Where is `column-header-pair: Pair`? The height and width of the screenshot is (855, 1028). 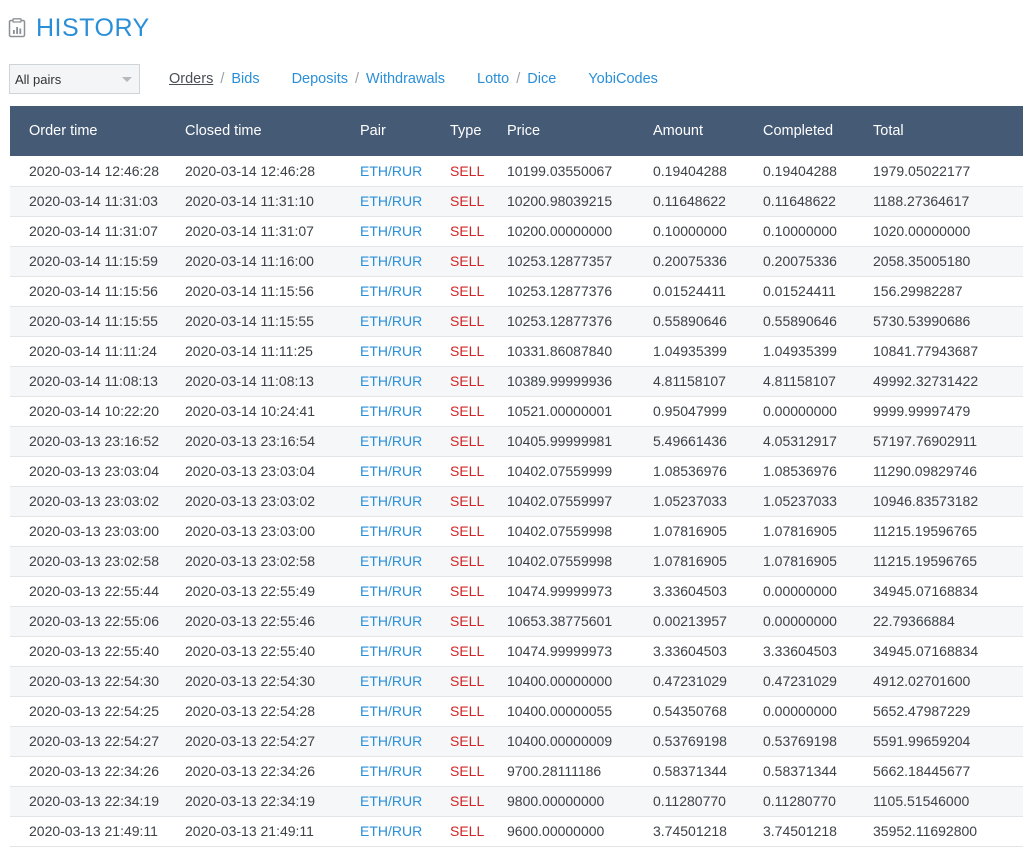
column-header-pair: Pair is located at coordinates (373, 131).